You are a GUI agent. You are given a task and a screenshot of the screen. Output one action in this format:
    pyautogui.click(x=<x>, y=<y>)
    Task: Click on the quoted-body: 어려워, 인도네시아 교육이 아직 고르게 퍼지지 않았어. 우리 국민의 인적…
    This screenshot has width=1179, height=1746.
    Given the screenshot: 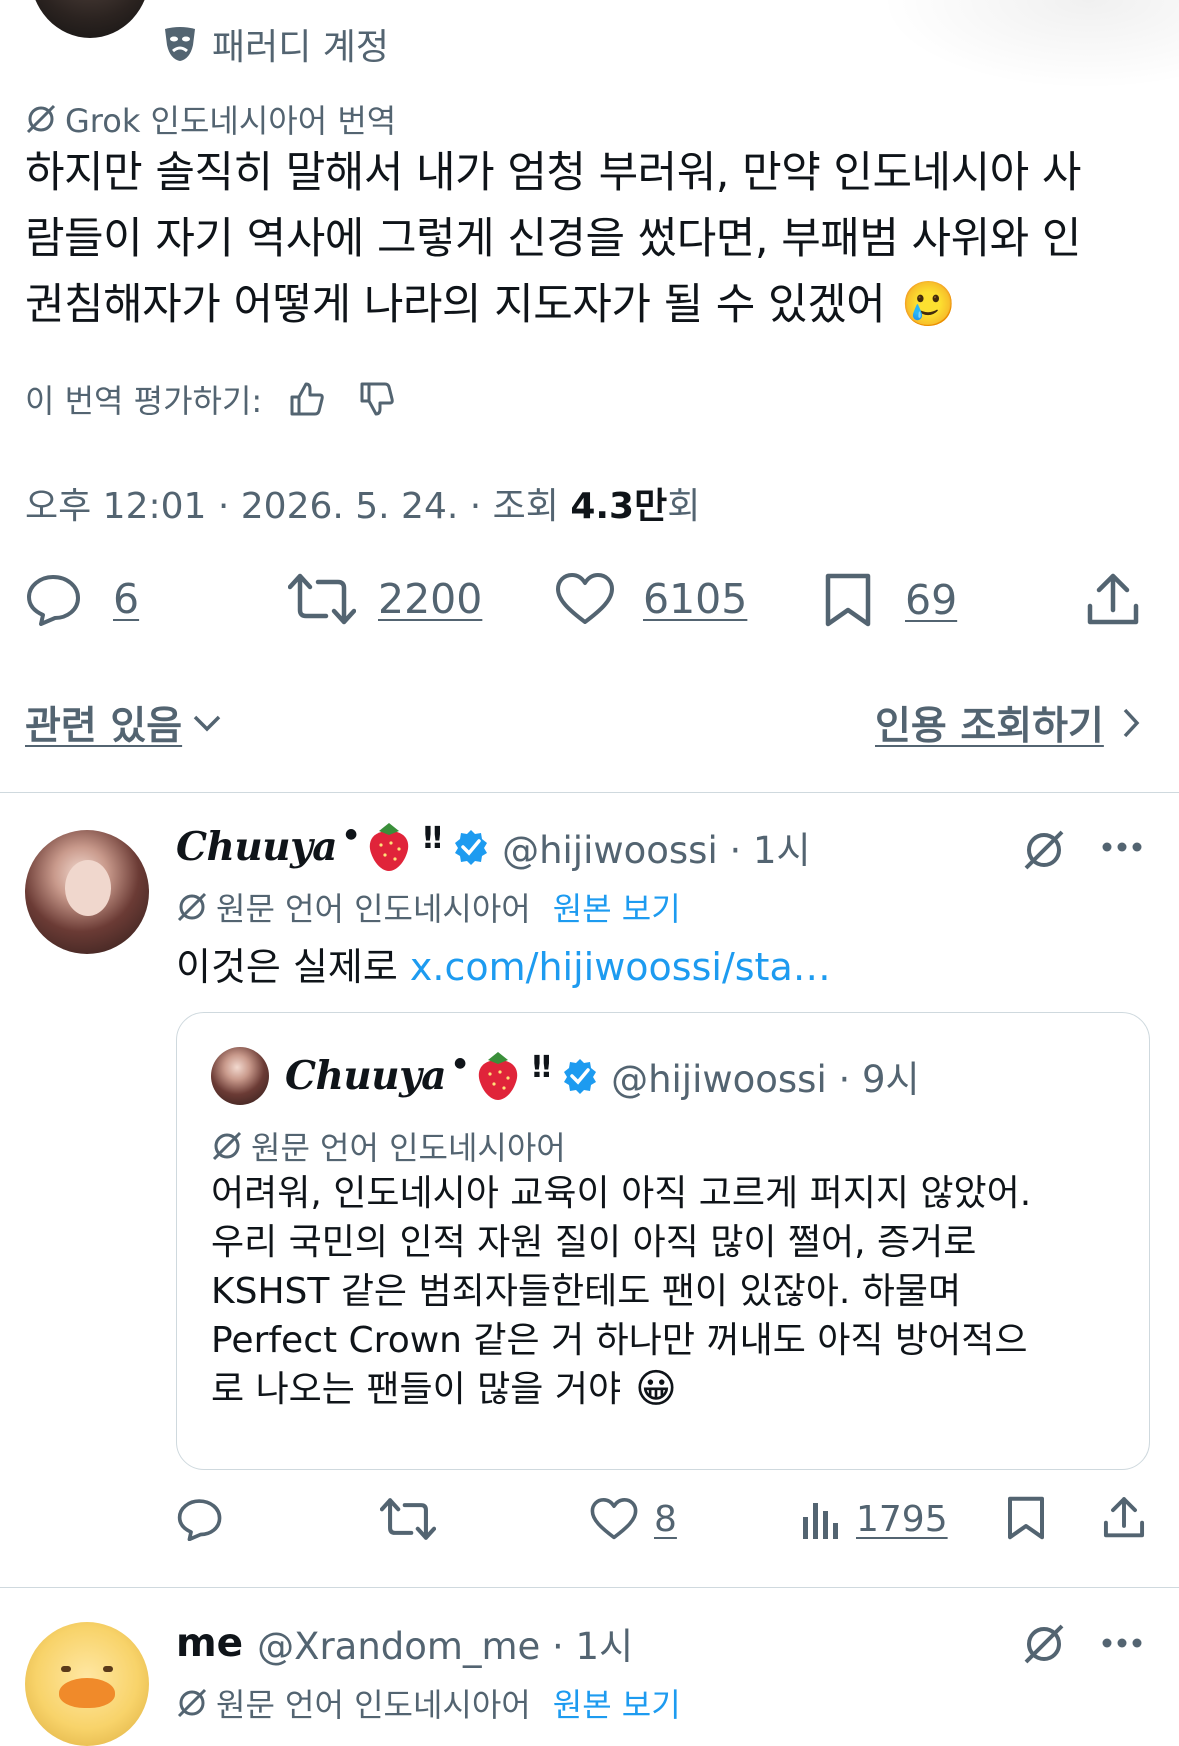 What is the action you would take?
    pyautogui.click(x=671, y=1291)
    